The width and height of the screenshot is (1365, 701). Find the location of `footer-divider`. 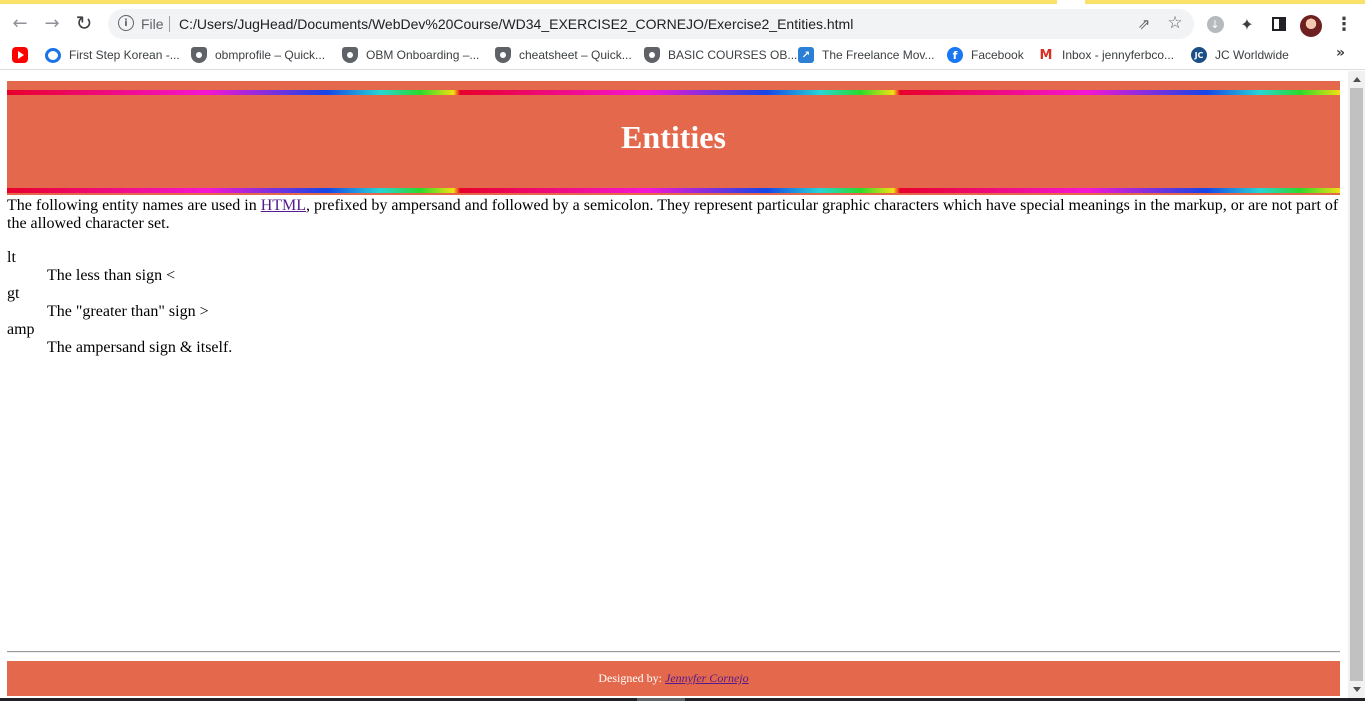

footer-divider is located at coordinates (673, 652).